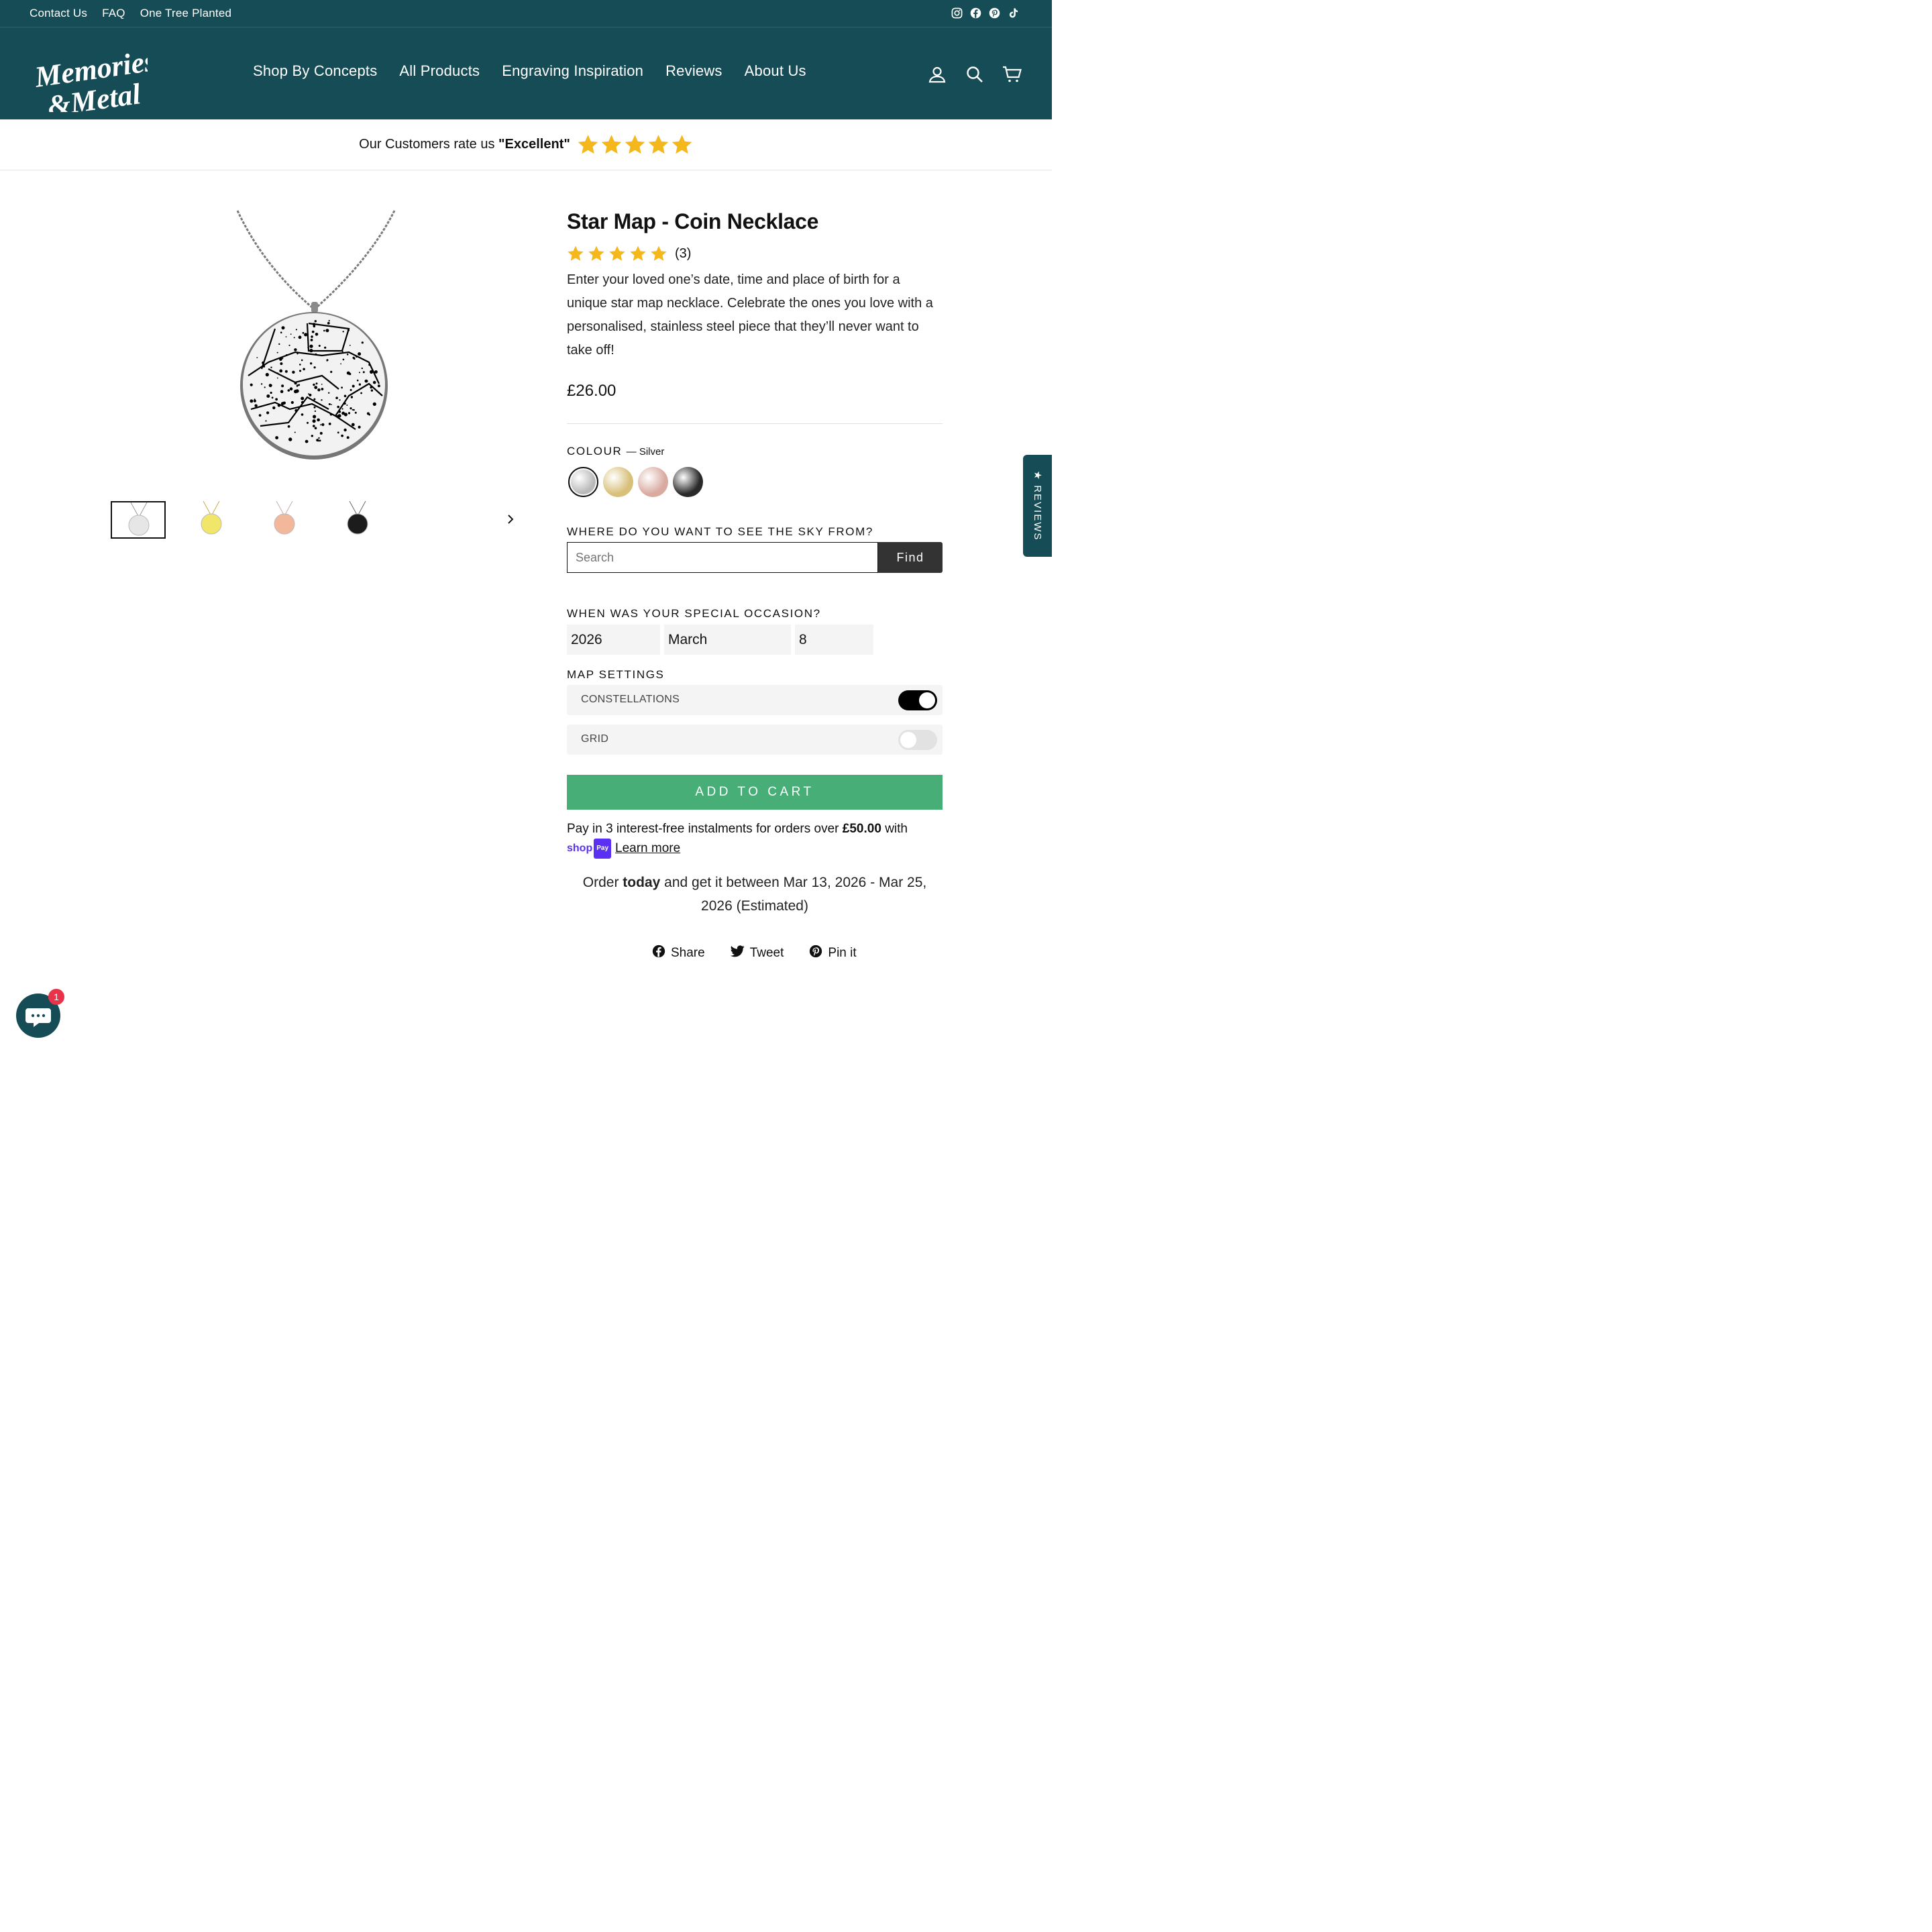 This screenshot has width=1932, height=1932. I want to click on delivery-today: today, so click(642, 882).